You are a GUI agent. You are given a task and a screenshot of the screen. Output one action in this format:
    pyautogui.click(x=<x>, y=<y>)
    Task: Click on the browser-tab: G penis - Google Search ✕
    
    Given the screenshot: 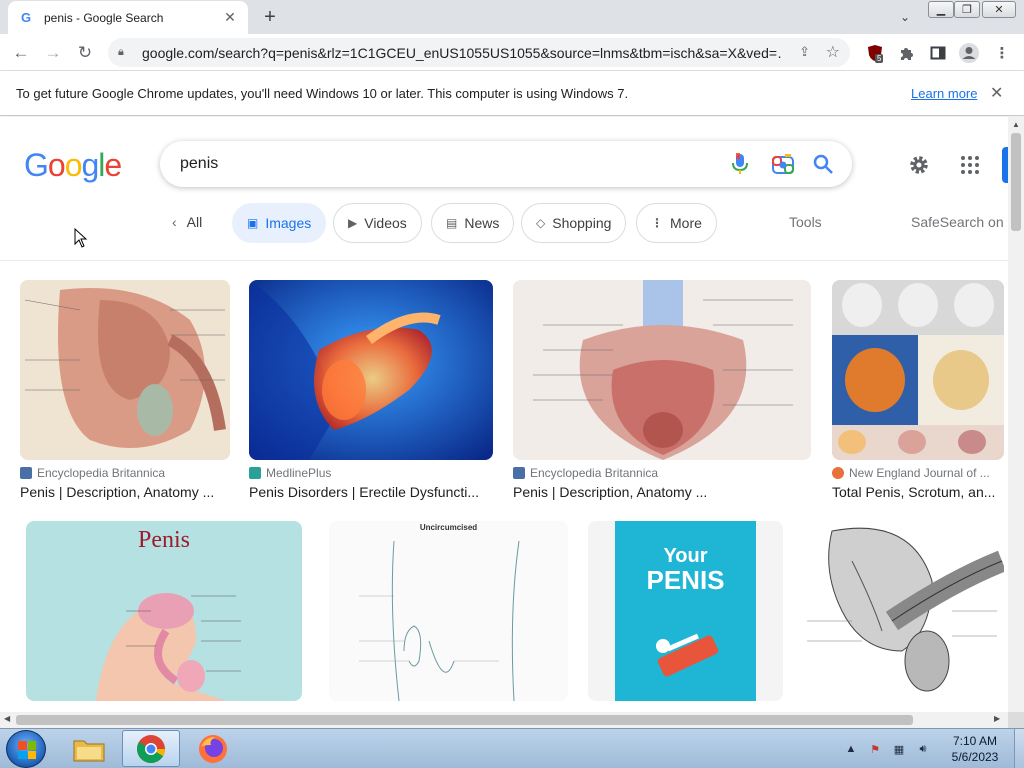 What is the action you would take?
    pyautogui.click(x=128, y=17)
    